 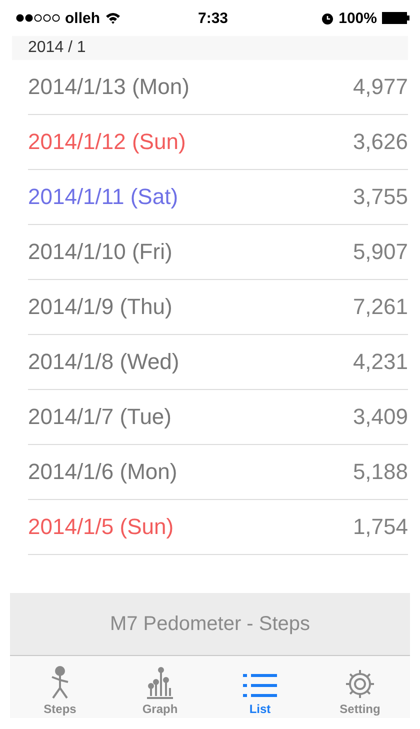 What do you see at coordinates (380, 252) in the screenshot?
I see `step-count: 5,907` at bounding box center [380, 252].